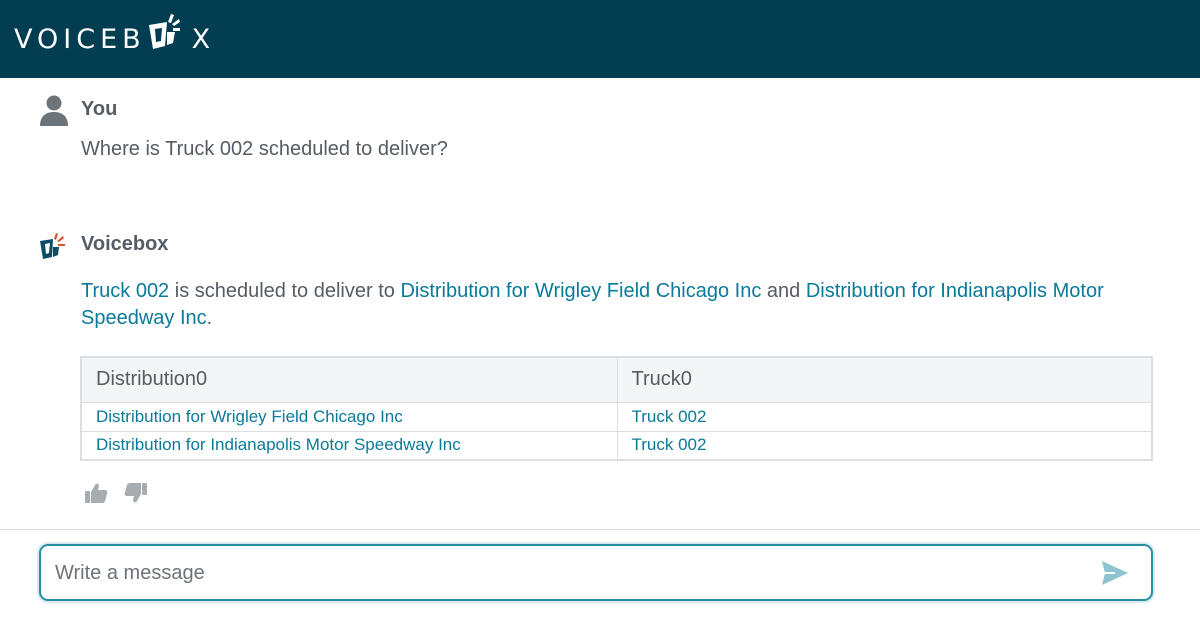 The height and width of the screenshot is (626, 1200). I want to click on reply-text-segment: ., so click(209, 318).